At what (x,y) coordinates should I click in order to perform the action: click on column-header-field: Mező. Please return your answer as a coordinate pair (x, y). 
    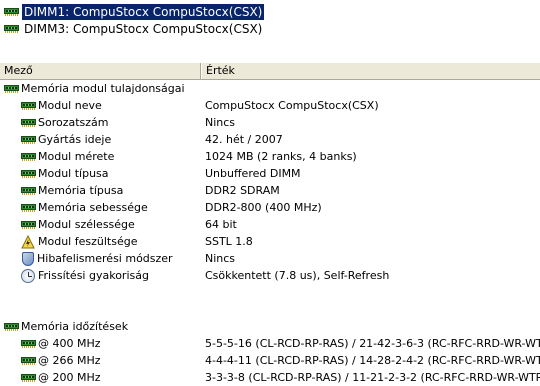
    Looking at the image, I should click on (100, 71).